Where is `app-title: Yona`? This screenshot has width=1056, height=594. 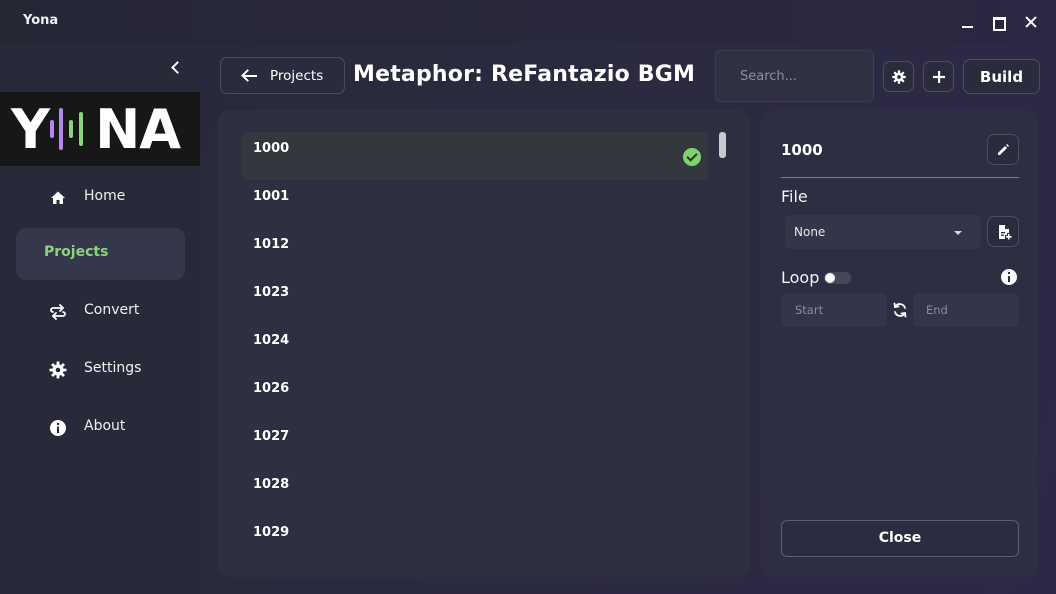
app-title: Yona is located at coordinates (41, 20).